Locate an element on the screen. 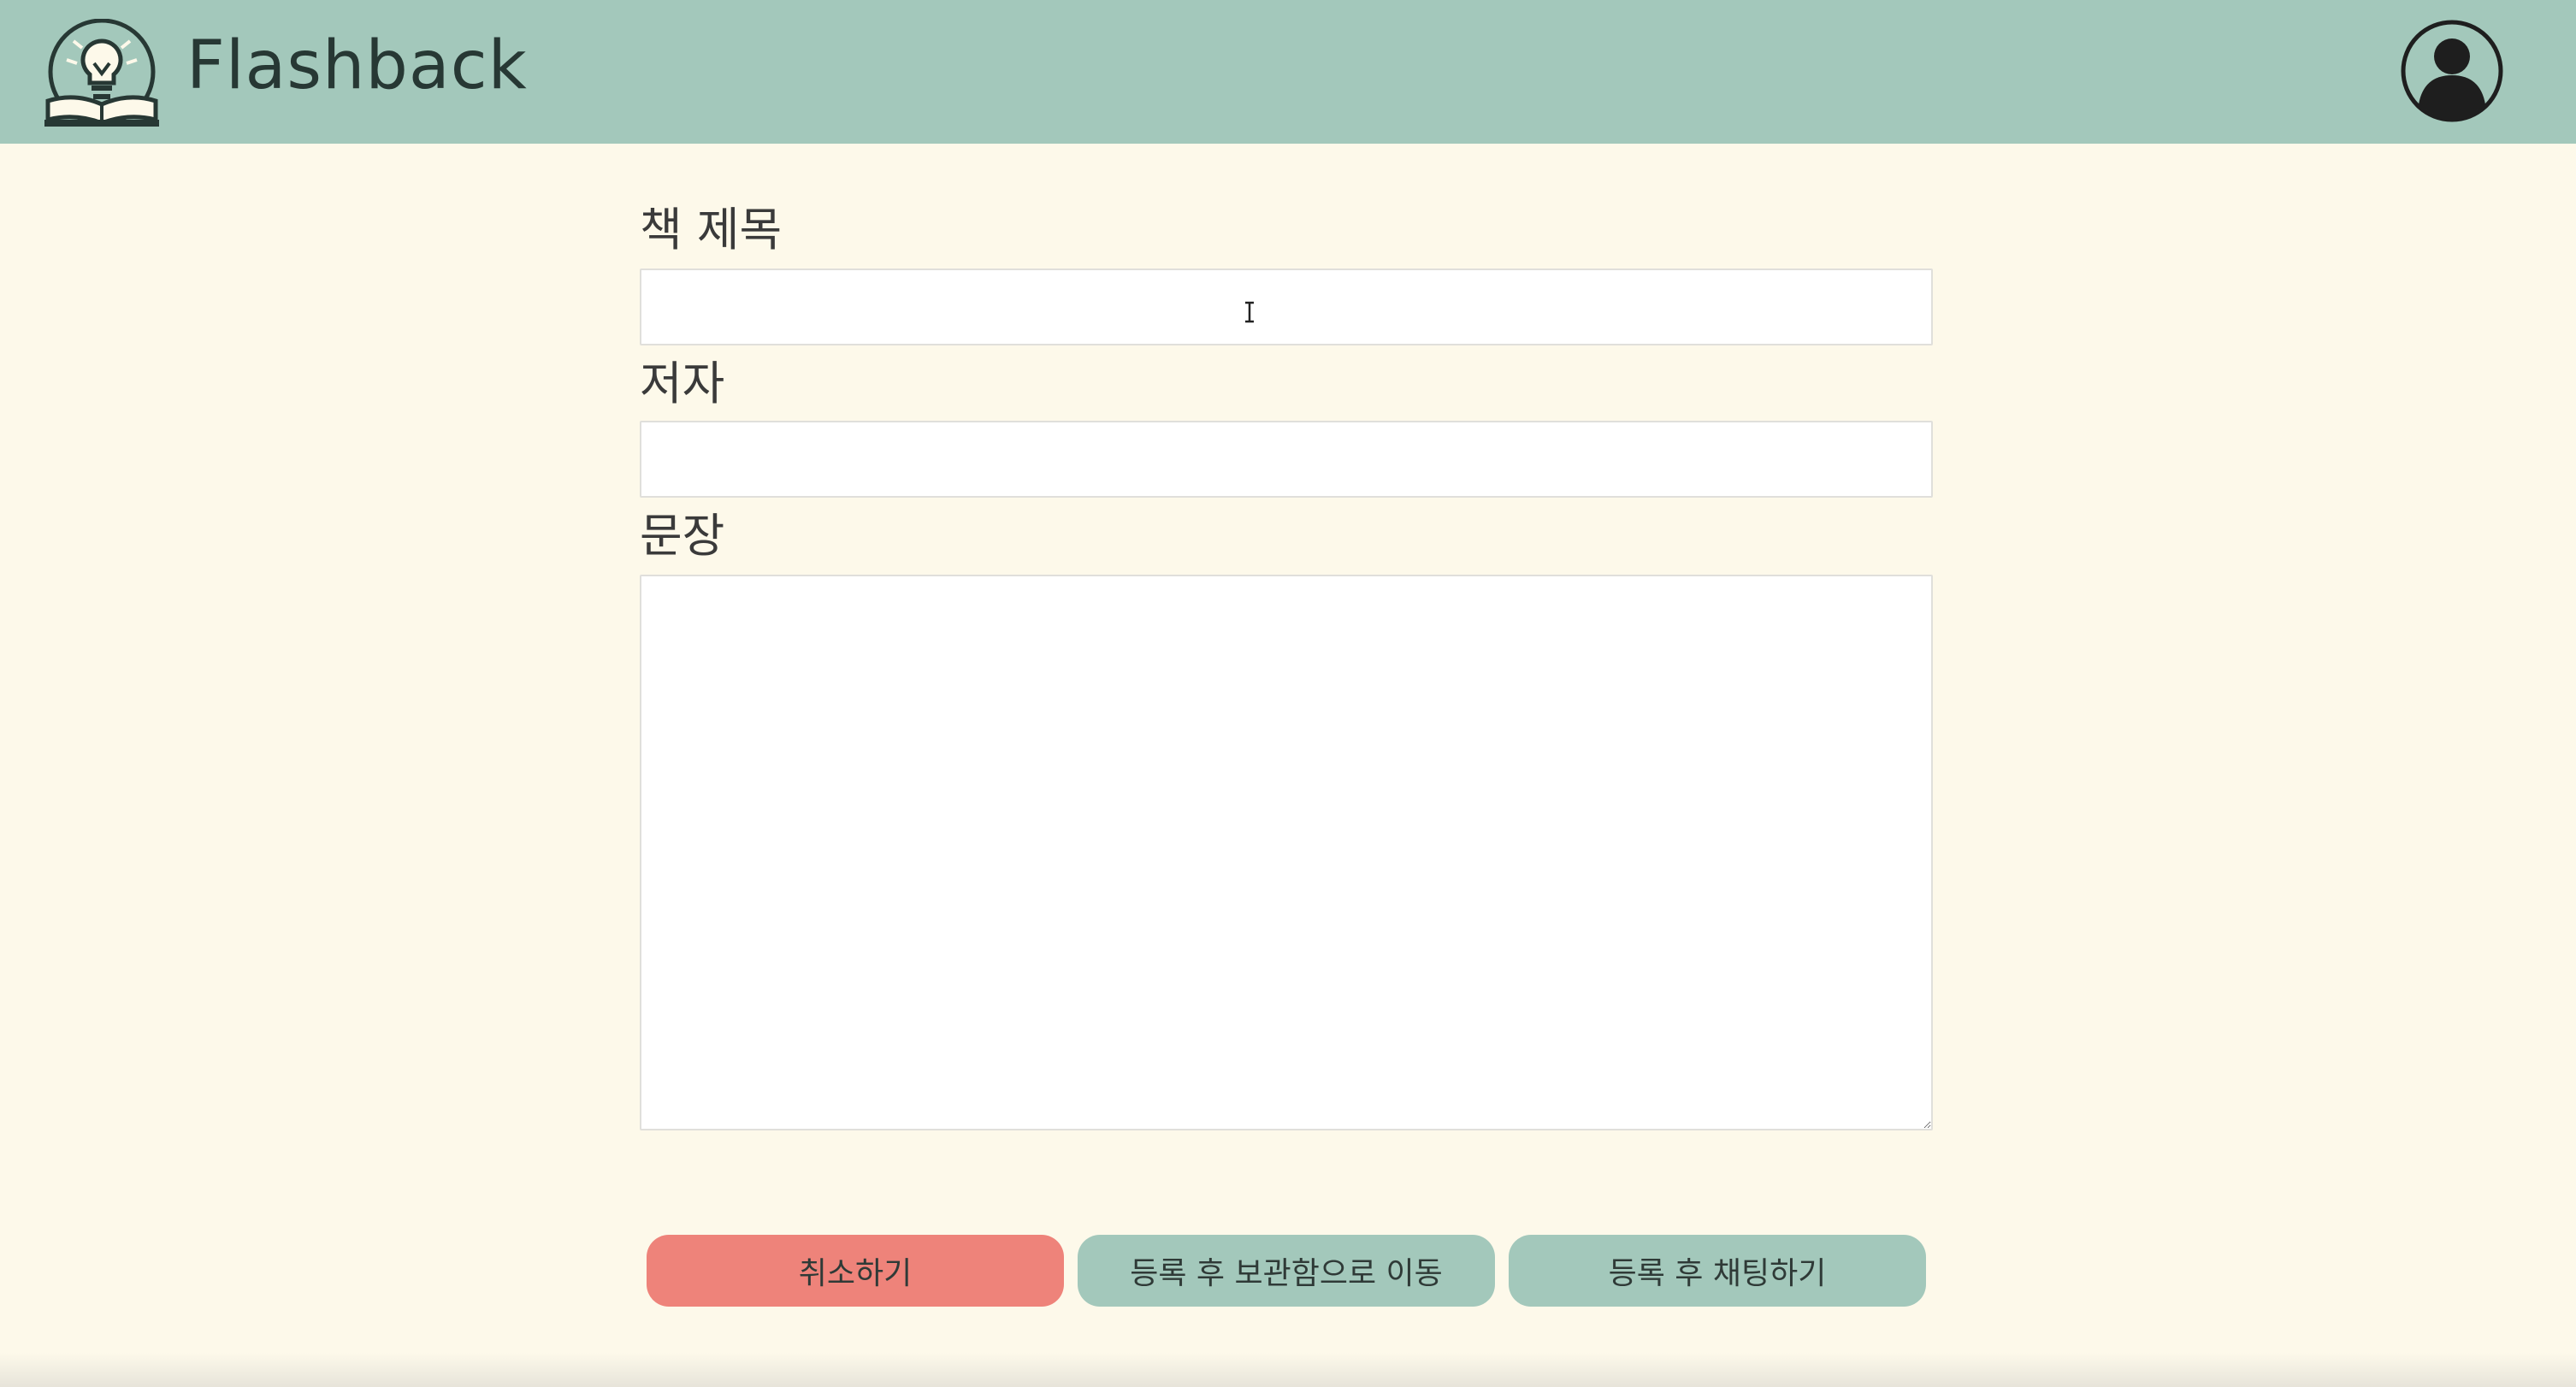 This screenshot has height=1387, width=2576. title-input is located at coordinates (1286, 307).